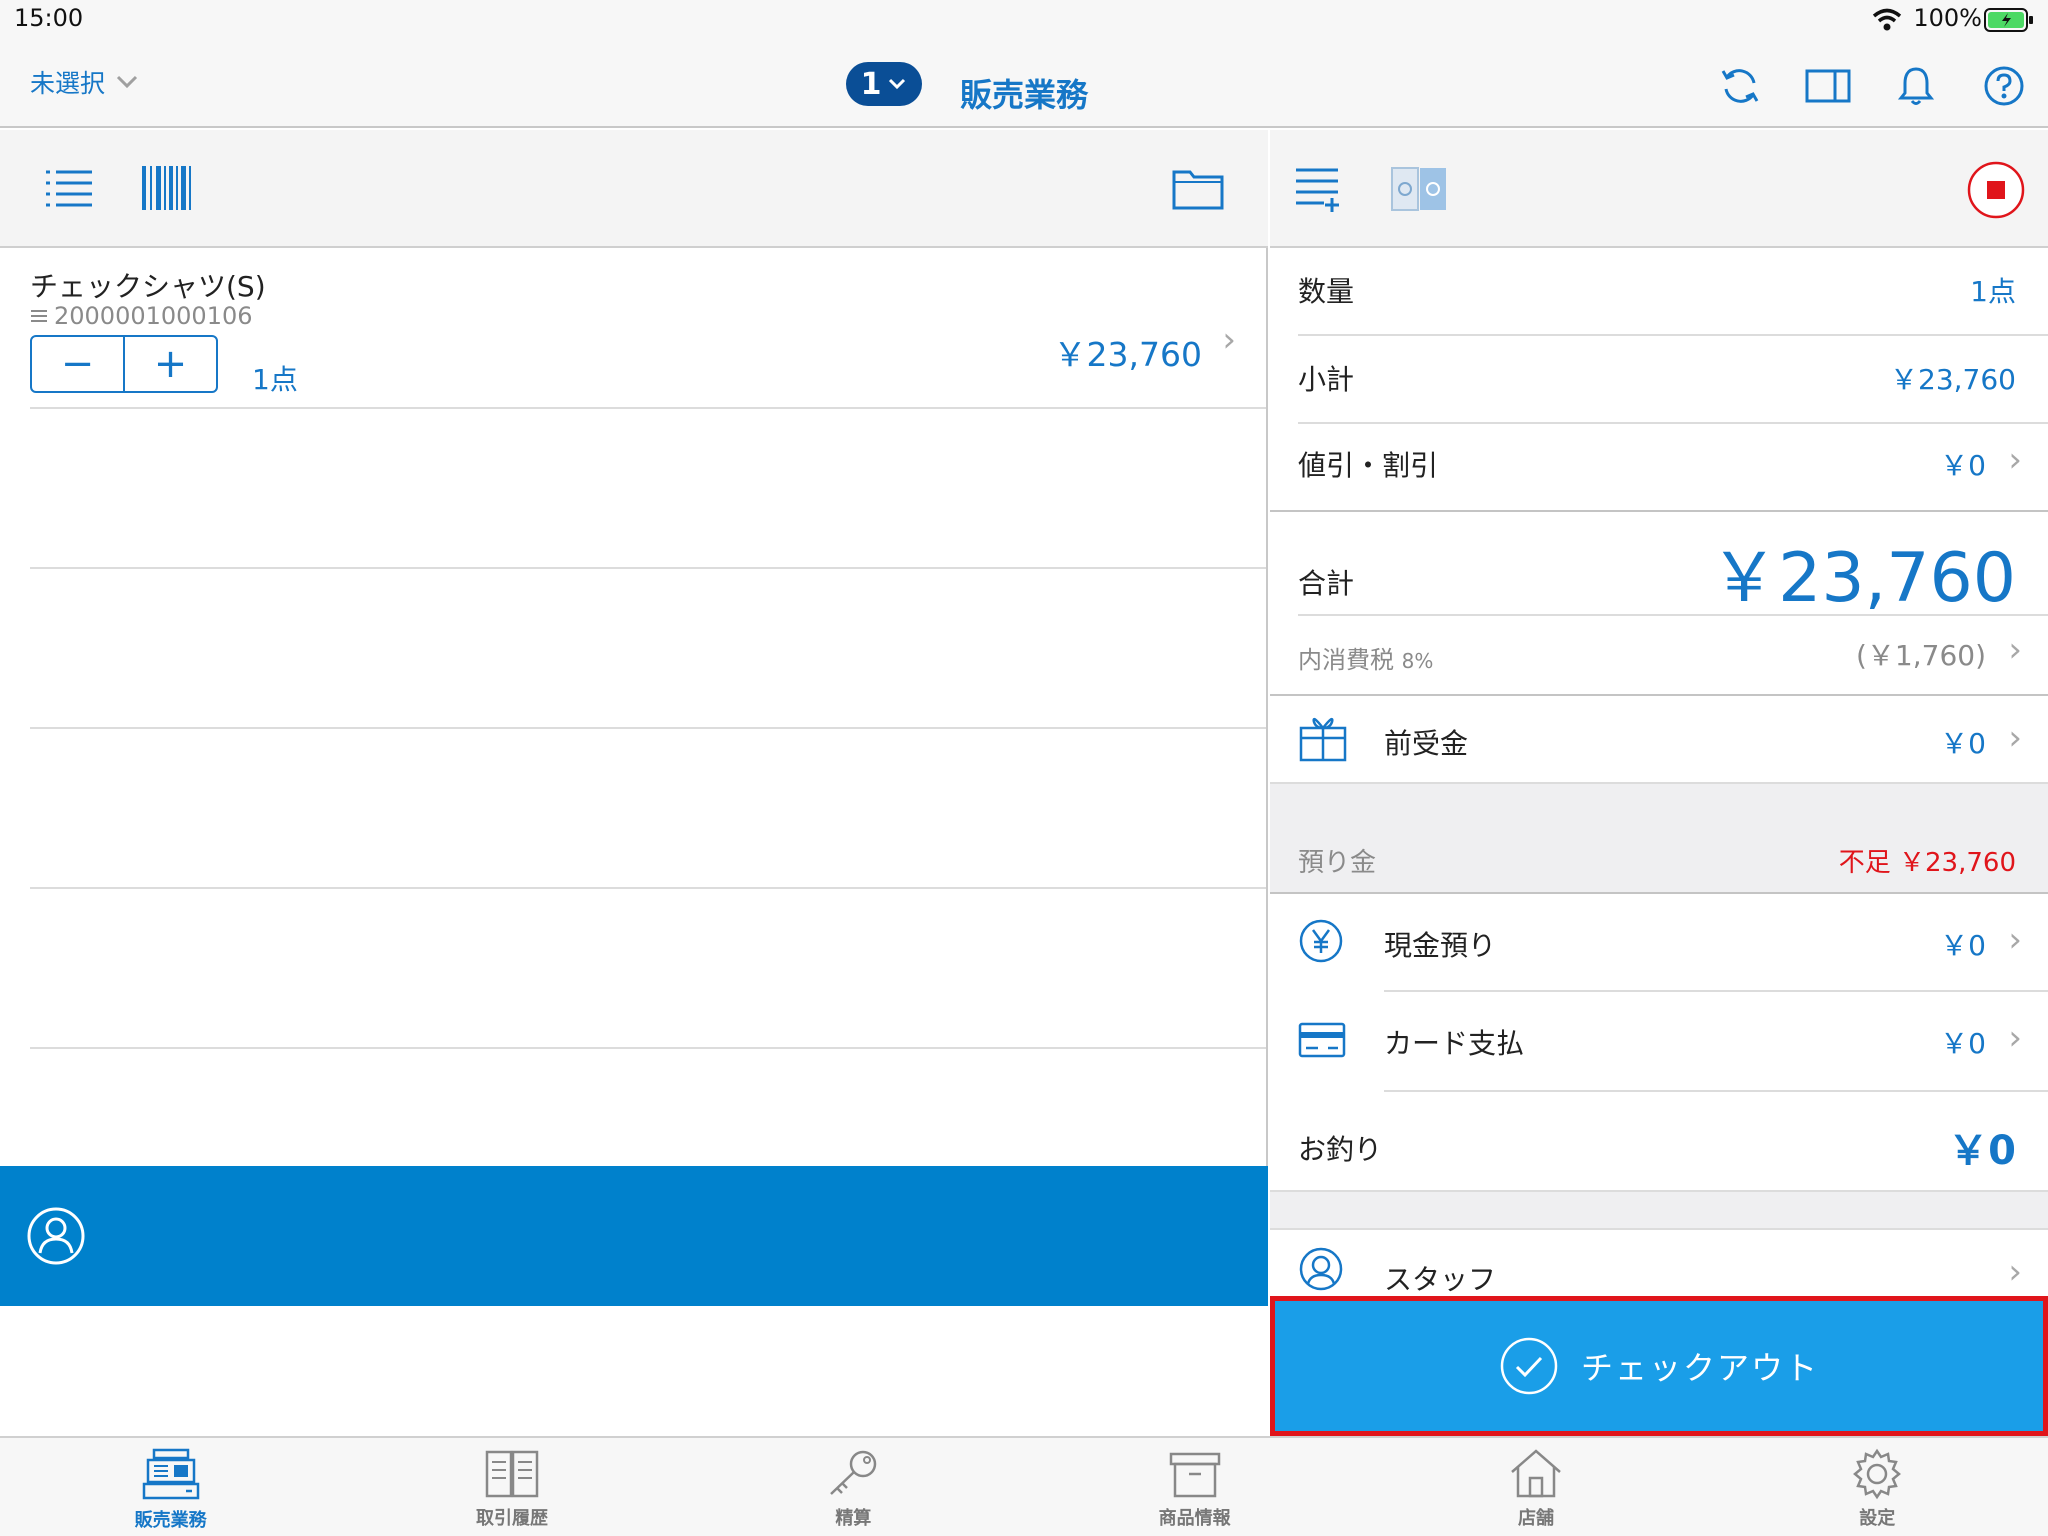 This screenshot has height=1536, width=2048. I want to click on folder-icon, so click(1198, 188).